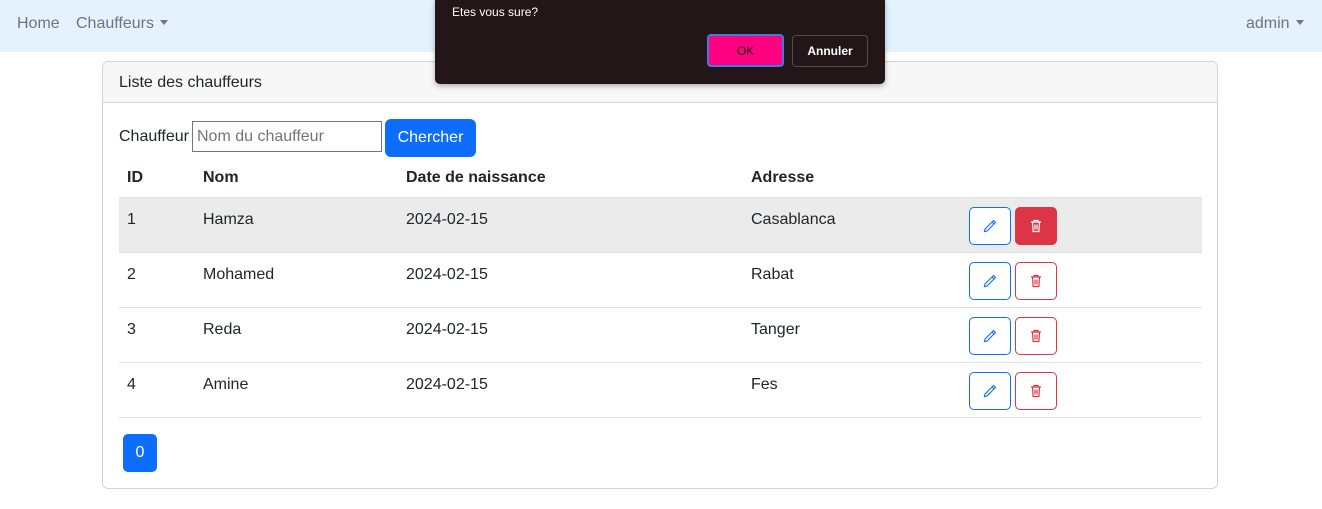  I want to click on dialog-message: Etes vous sure?, so click(495, 12).